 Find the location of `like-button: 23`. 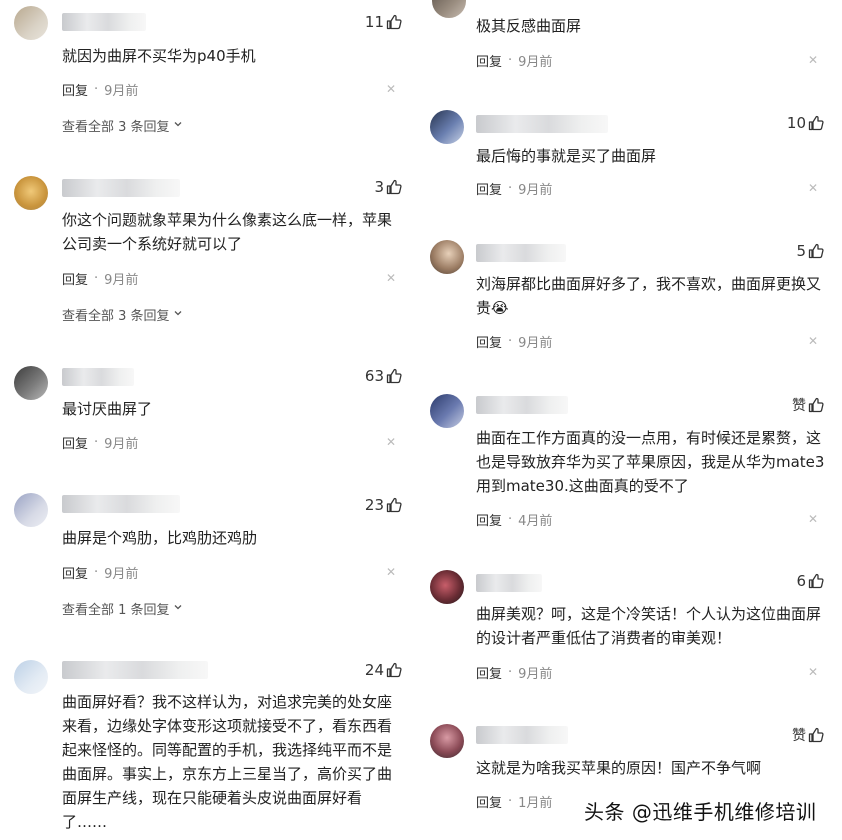

like-button: 23 is located at coordinates (383, 505).